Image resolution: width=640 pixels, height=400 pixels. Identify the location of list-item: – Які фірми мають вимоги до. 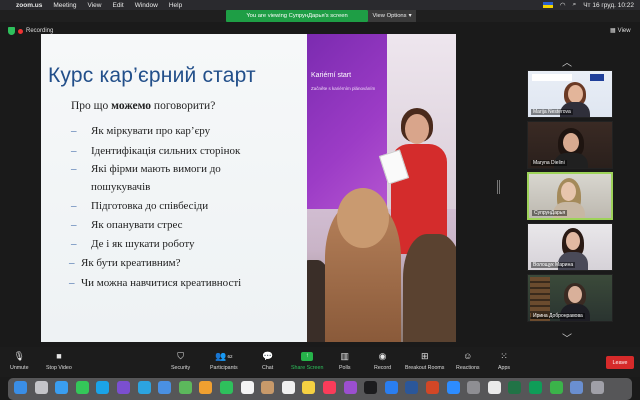
(146, 169).